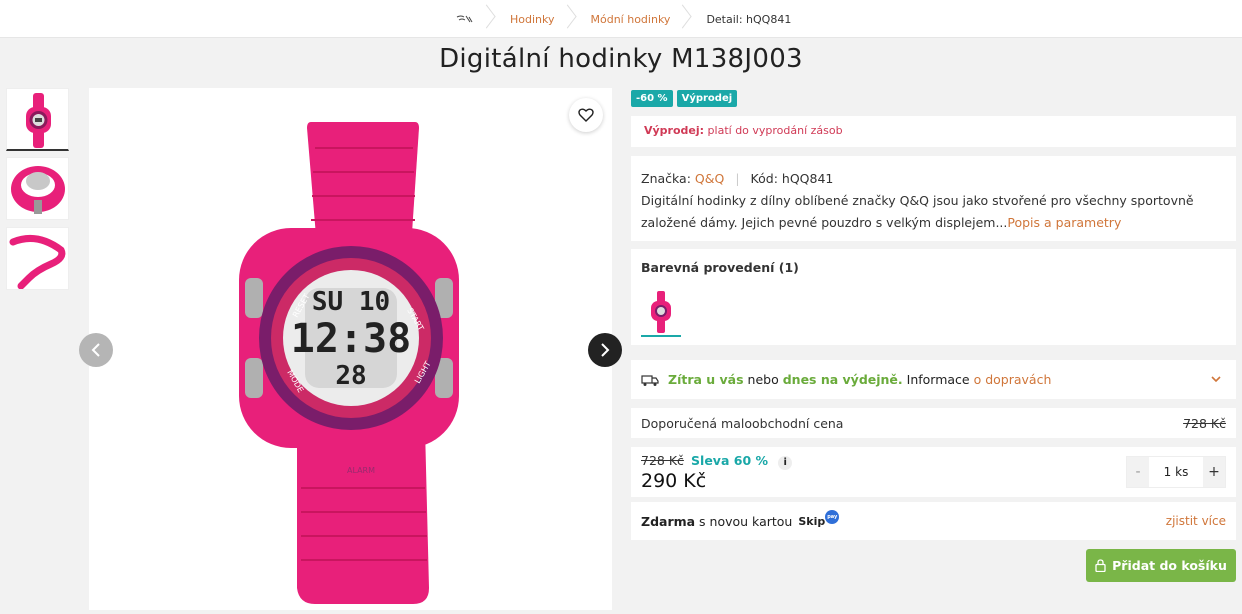 The width and height of the screenshot is (1242, 614). Describe the element at coordinates (361, 470) in the screenshot. I see `svg-text: ALARM` at that location.